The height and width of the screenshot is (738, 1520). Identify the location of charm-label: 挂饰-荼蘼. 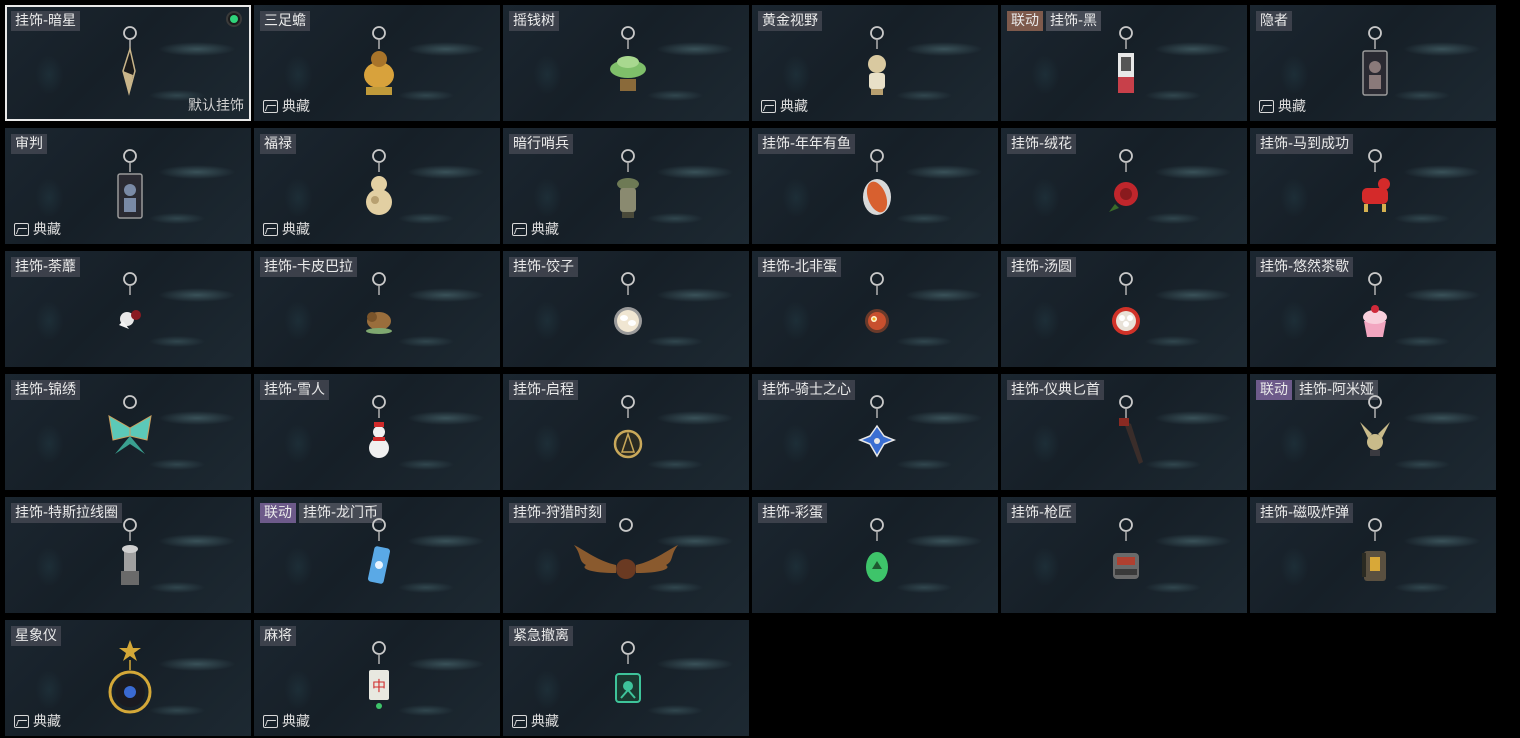
(46, 266).